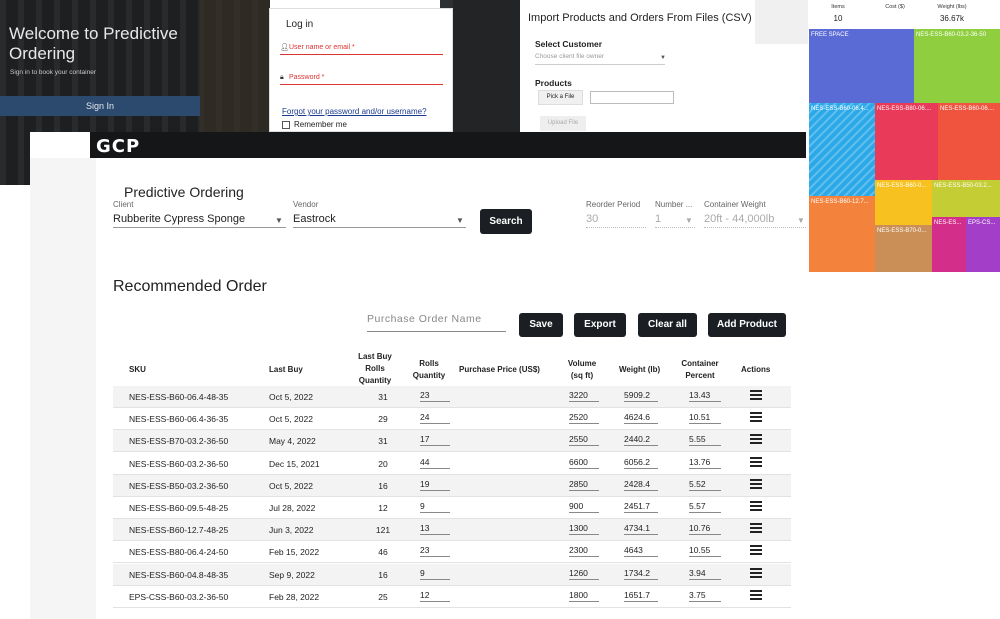  Describe the element at coordinates (705, 396) in the screenshot. I see `container-percent-input: 13.43` at that location.